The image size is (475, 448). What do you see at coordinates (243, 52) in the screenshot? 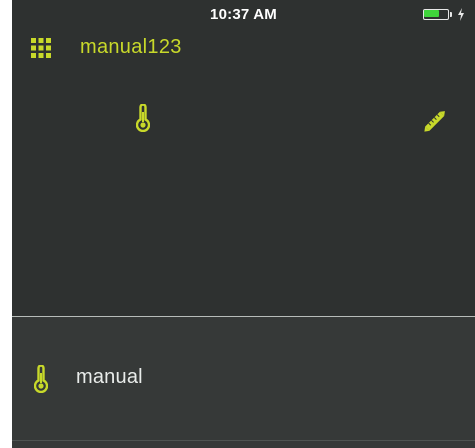
I see `header: manual123` at bounding box center [243, 52].